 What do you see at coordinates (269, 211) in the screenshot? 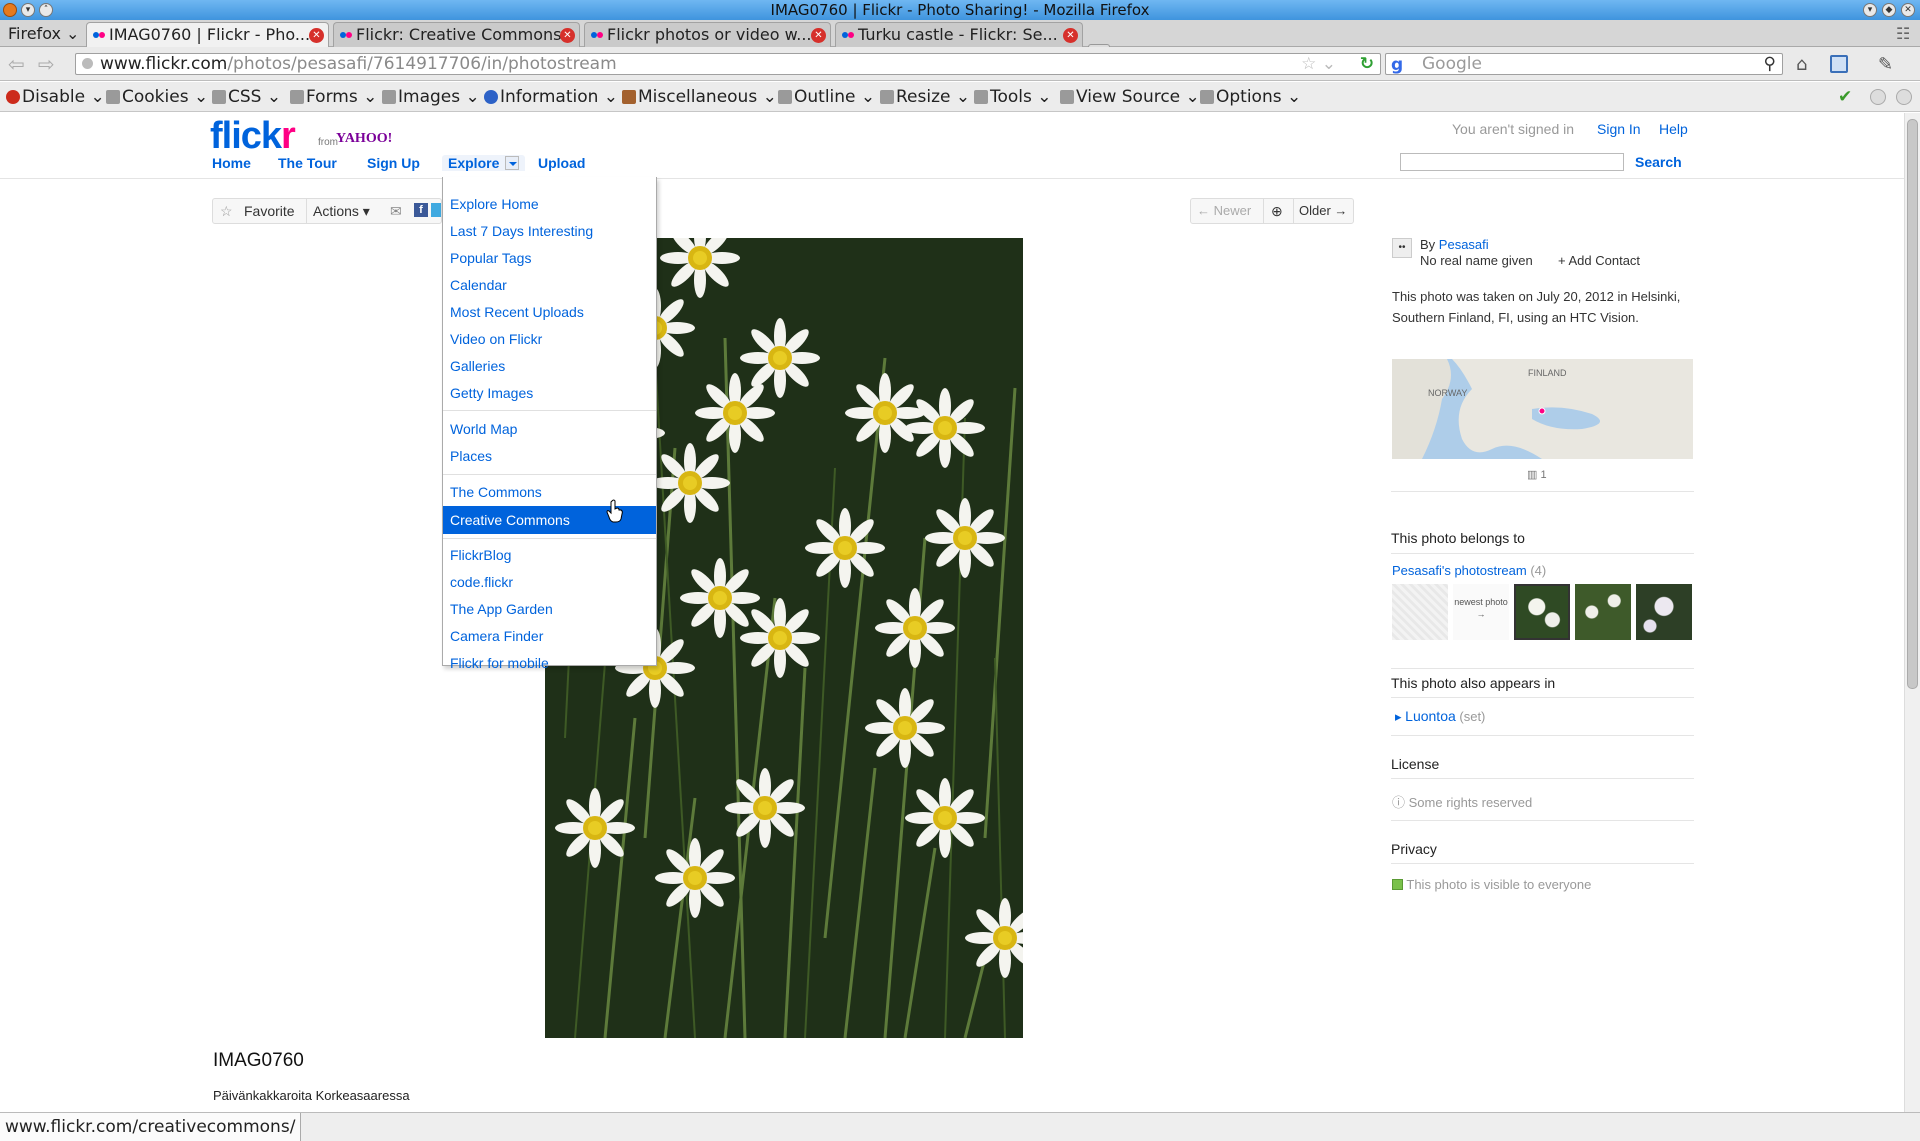
I see `favorite-button: Favorite` at bounding box center [269, 211].